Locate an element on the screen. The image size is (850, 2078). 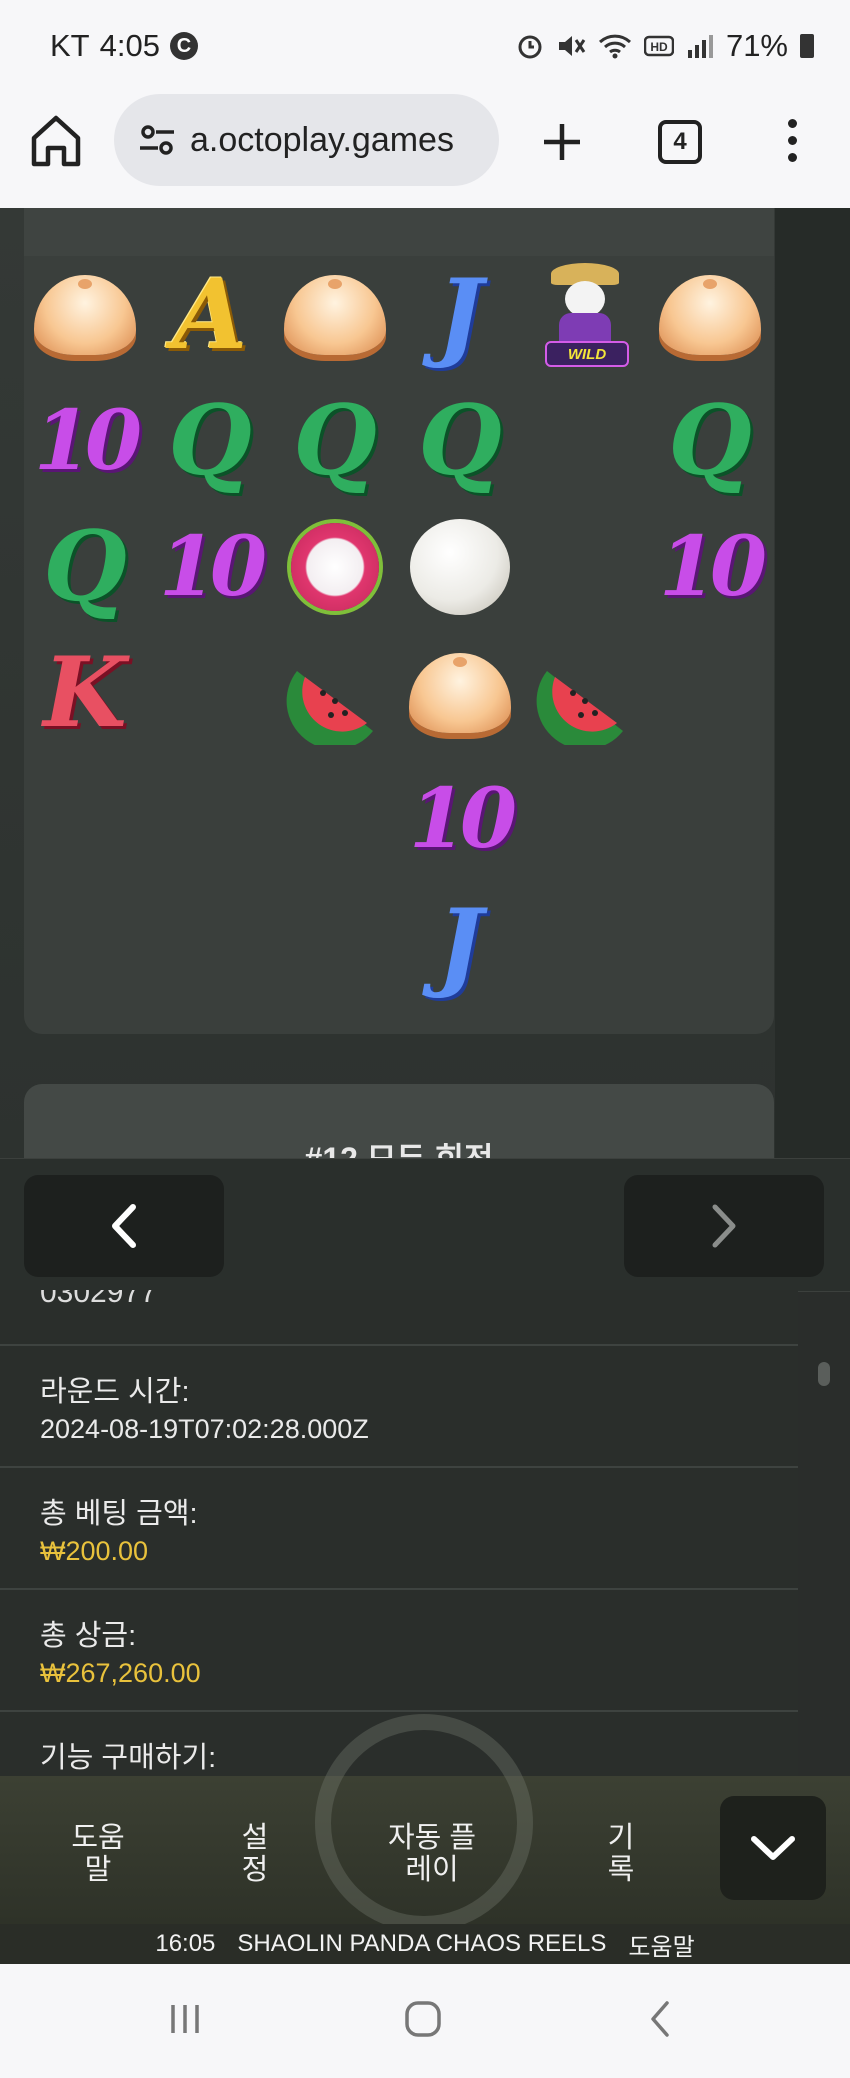
wild-panda-icon: WILD is located at coordinates (585, 315).